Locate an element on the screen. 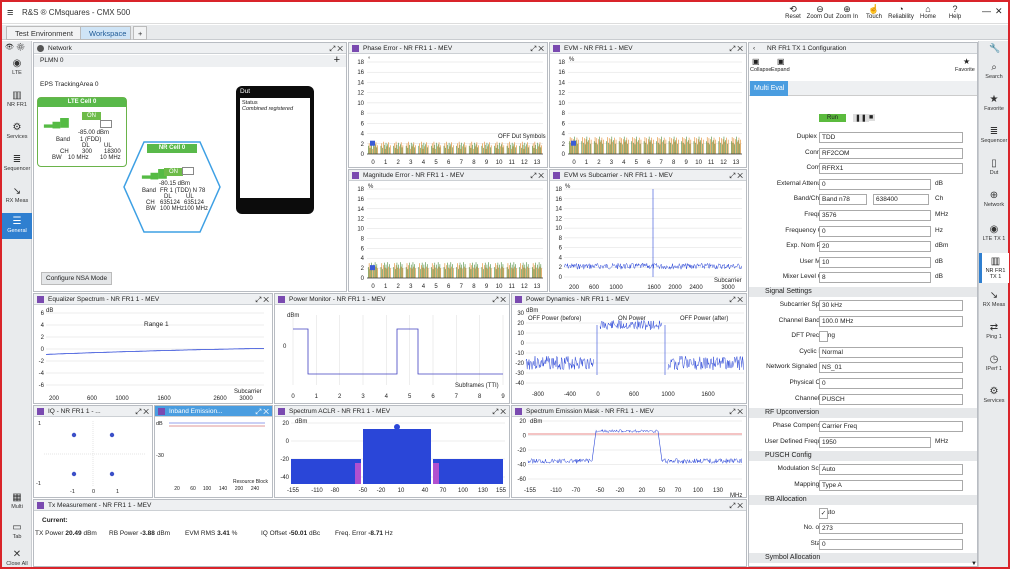  tab-add-button: + is located at coordinates (140, 33).